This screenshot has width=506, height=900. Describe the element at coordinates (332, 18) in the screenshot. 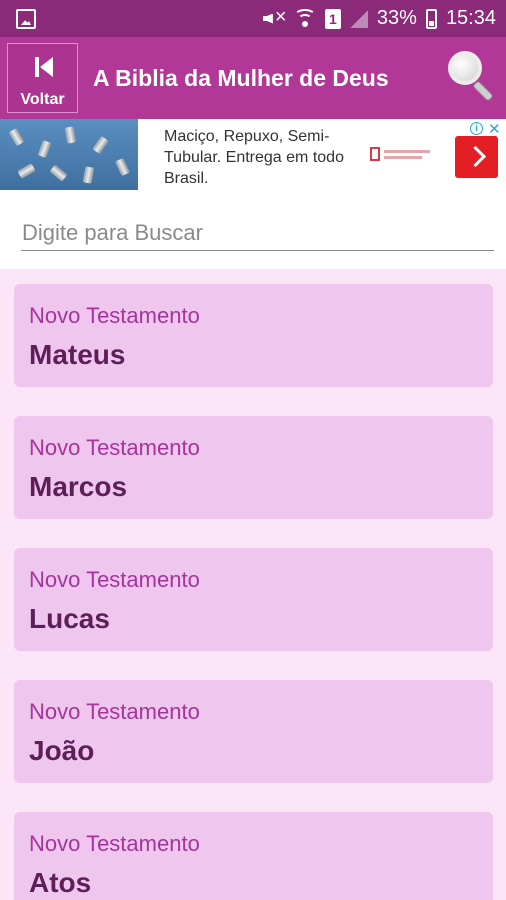

I see `sim-icon: 1` at that location.